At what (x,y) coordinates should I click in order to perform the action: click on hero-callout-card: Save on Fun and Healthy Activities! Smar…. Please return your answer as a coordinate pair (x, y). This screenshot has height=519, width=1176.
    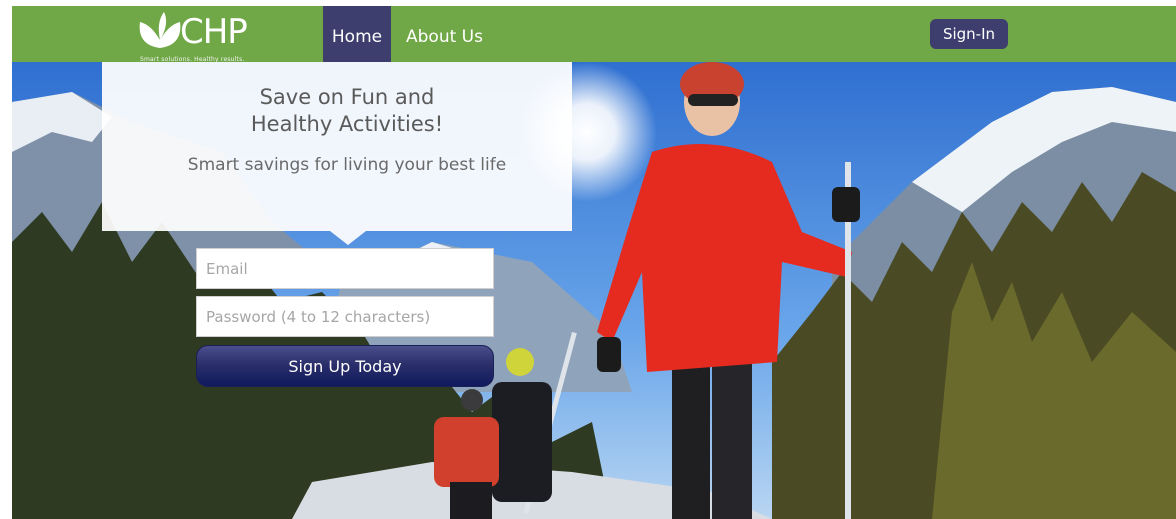
    Looking at the image, I should click on (337, 146).